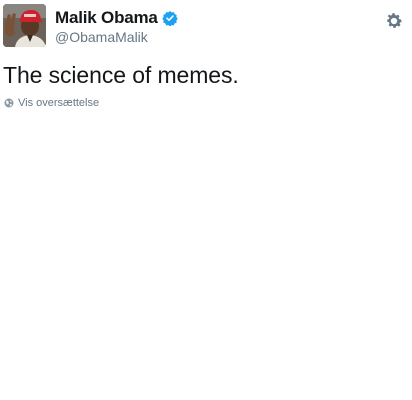 This screenshot has height=400, width=412. What do you see at coordinates (121, 75) in the screenshot?
I see `tweet-text: The science of memes.` at bounding box center [121, 75].